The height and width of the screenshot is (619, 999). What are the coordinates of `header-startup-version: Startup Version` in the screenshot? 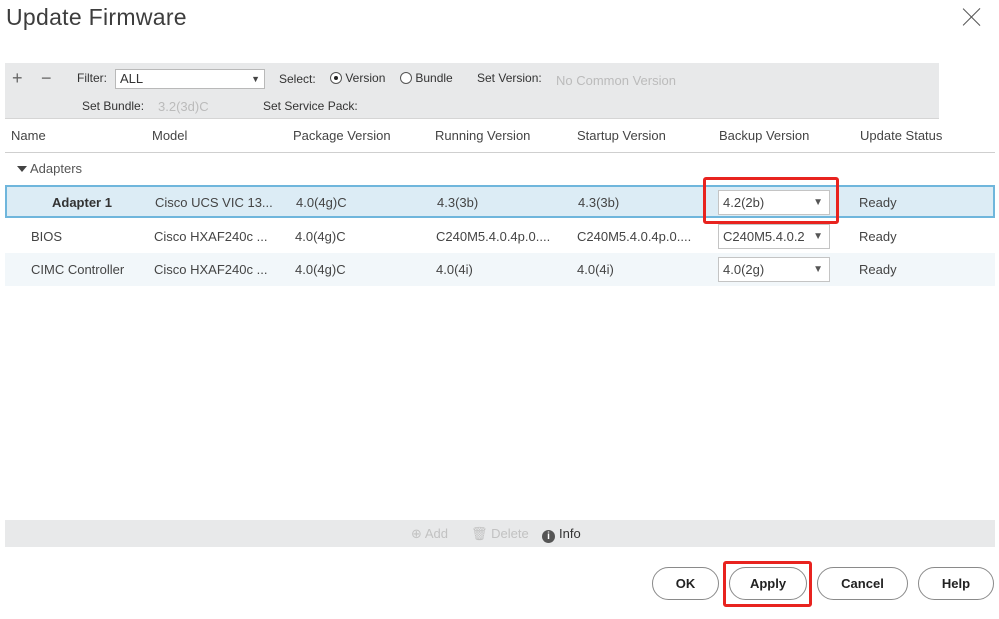 It's located at (621, 135).